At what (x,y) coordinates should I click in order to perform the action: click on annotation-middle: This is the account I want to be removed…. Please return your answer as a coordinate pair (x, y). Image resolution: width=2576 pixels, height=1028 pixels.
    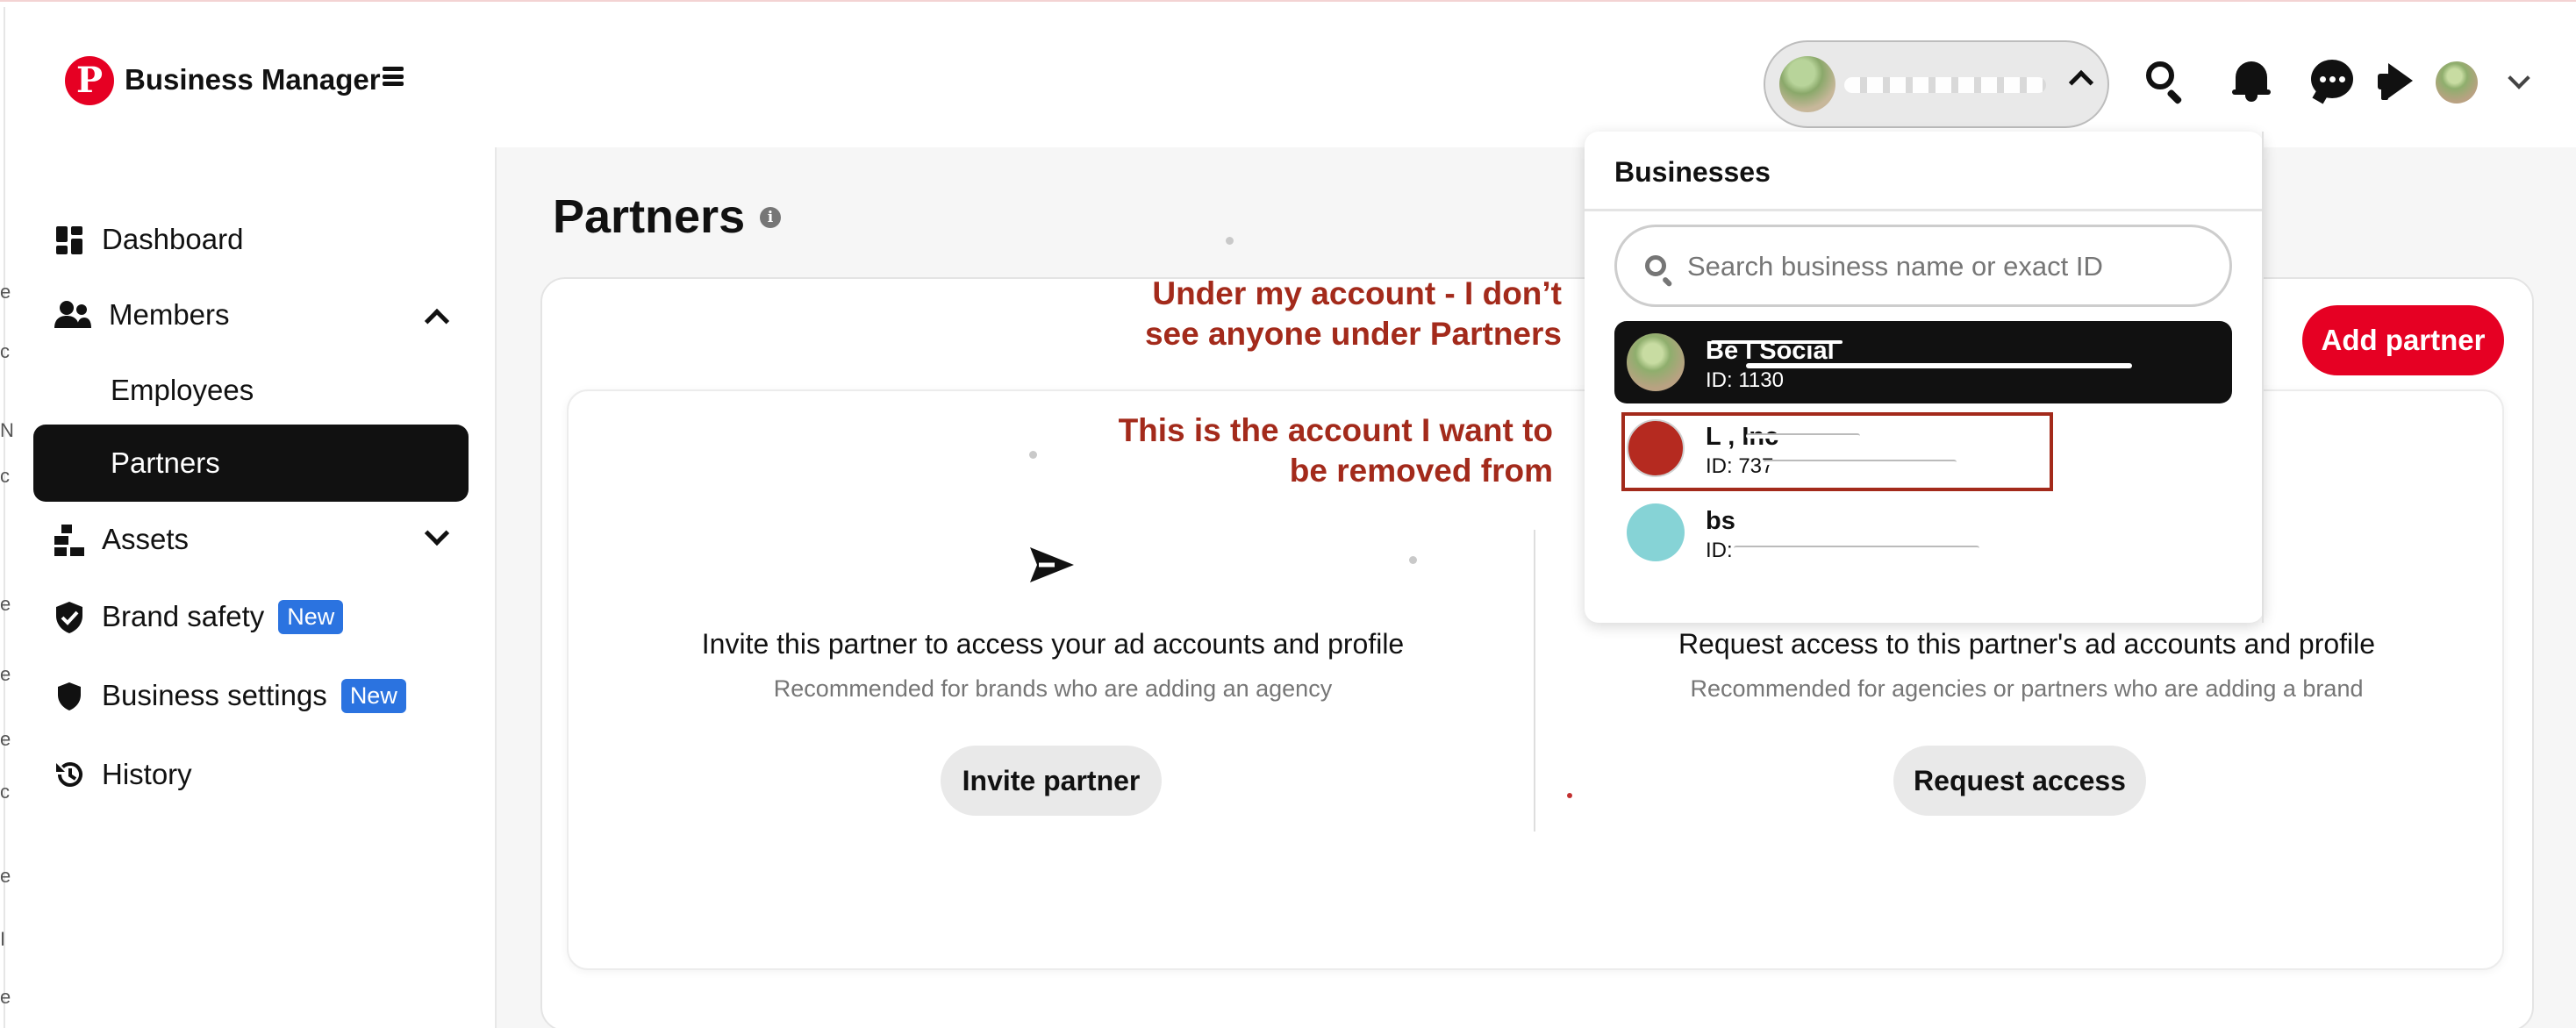
    Looking at the image, I should click on (1335, 450).